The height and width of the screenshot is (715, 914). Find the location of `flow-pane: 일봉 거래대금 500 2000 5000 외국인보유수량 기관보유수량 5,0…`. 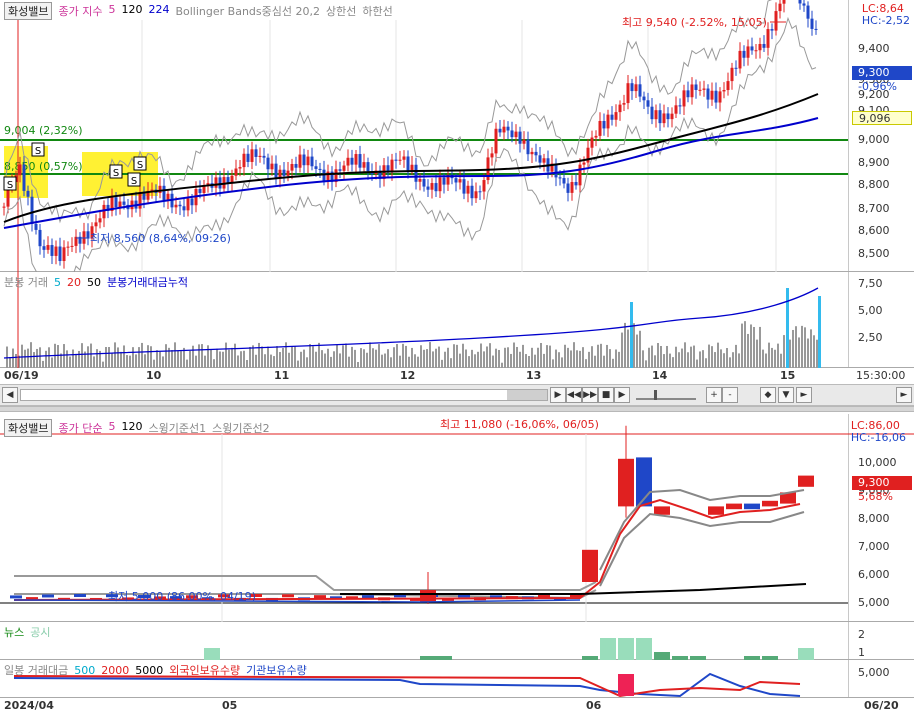

flow-pane: 일봉 거래대금 500 2000 5000 외국인보유수량 기관보유수량 5,0… is located at coordinates (457, 679).